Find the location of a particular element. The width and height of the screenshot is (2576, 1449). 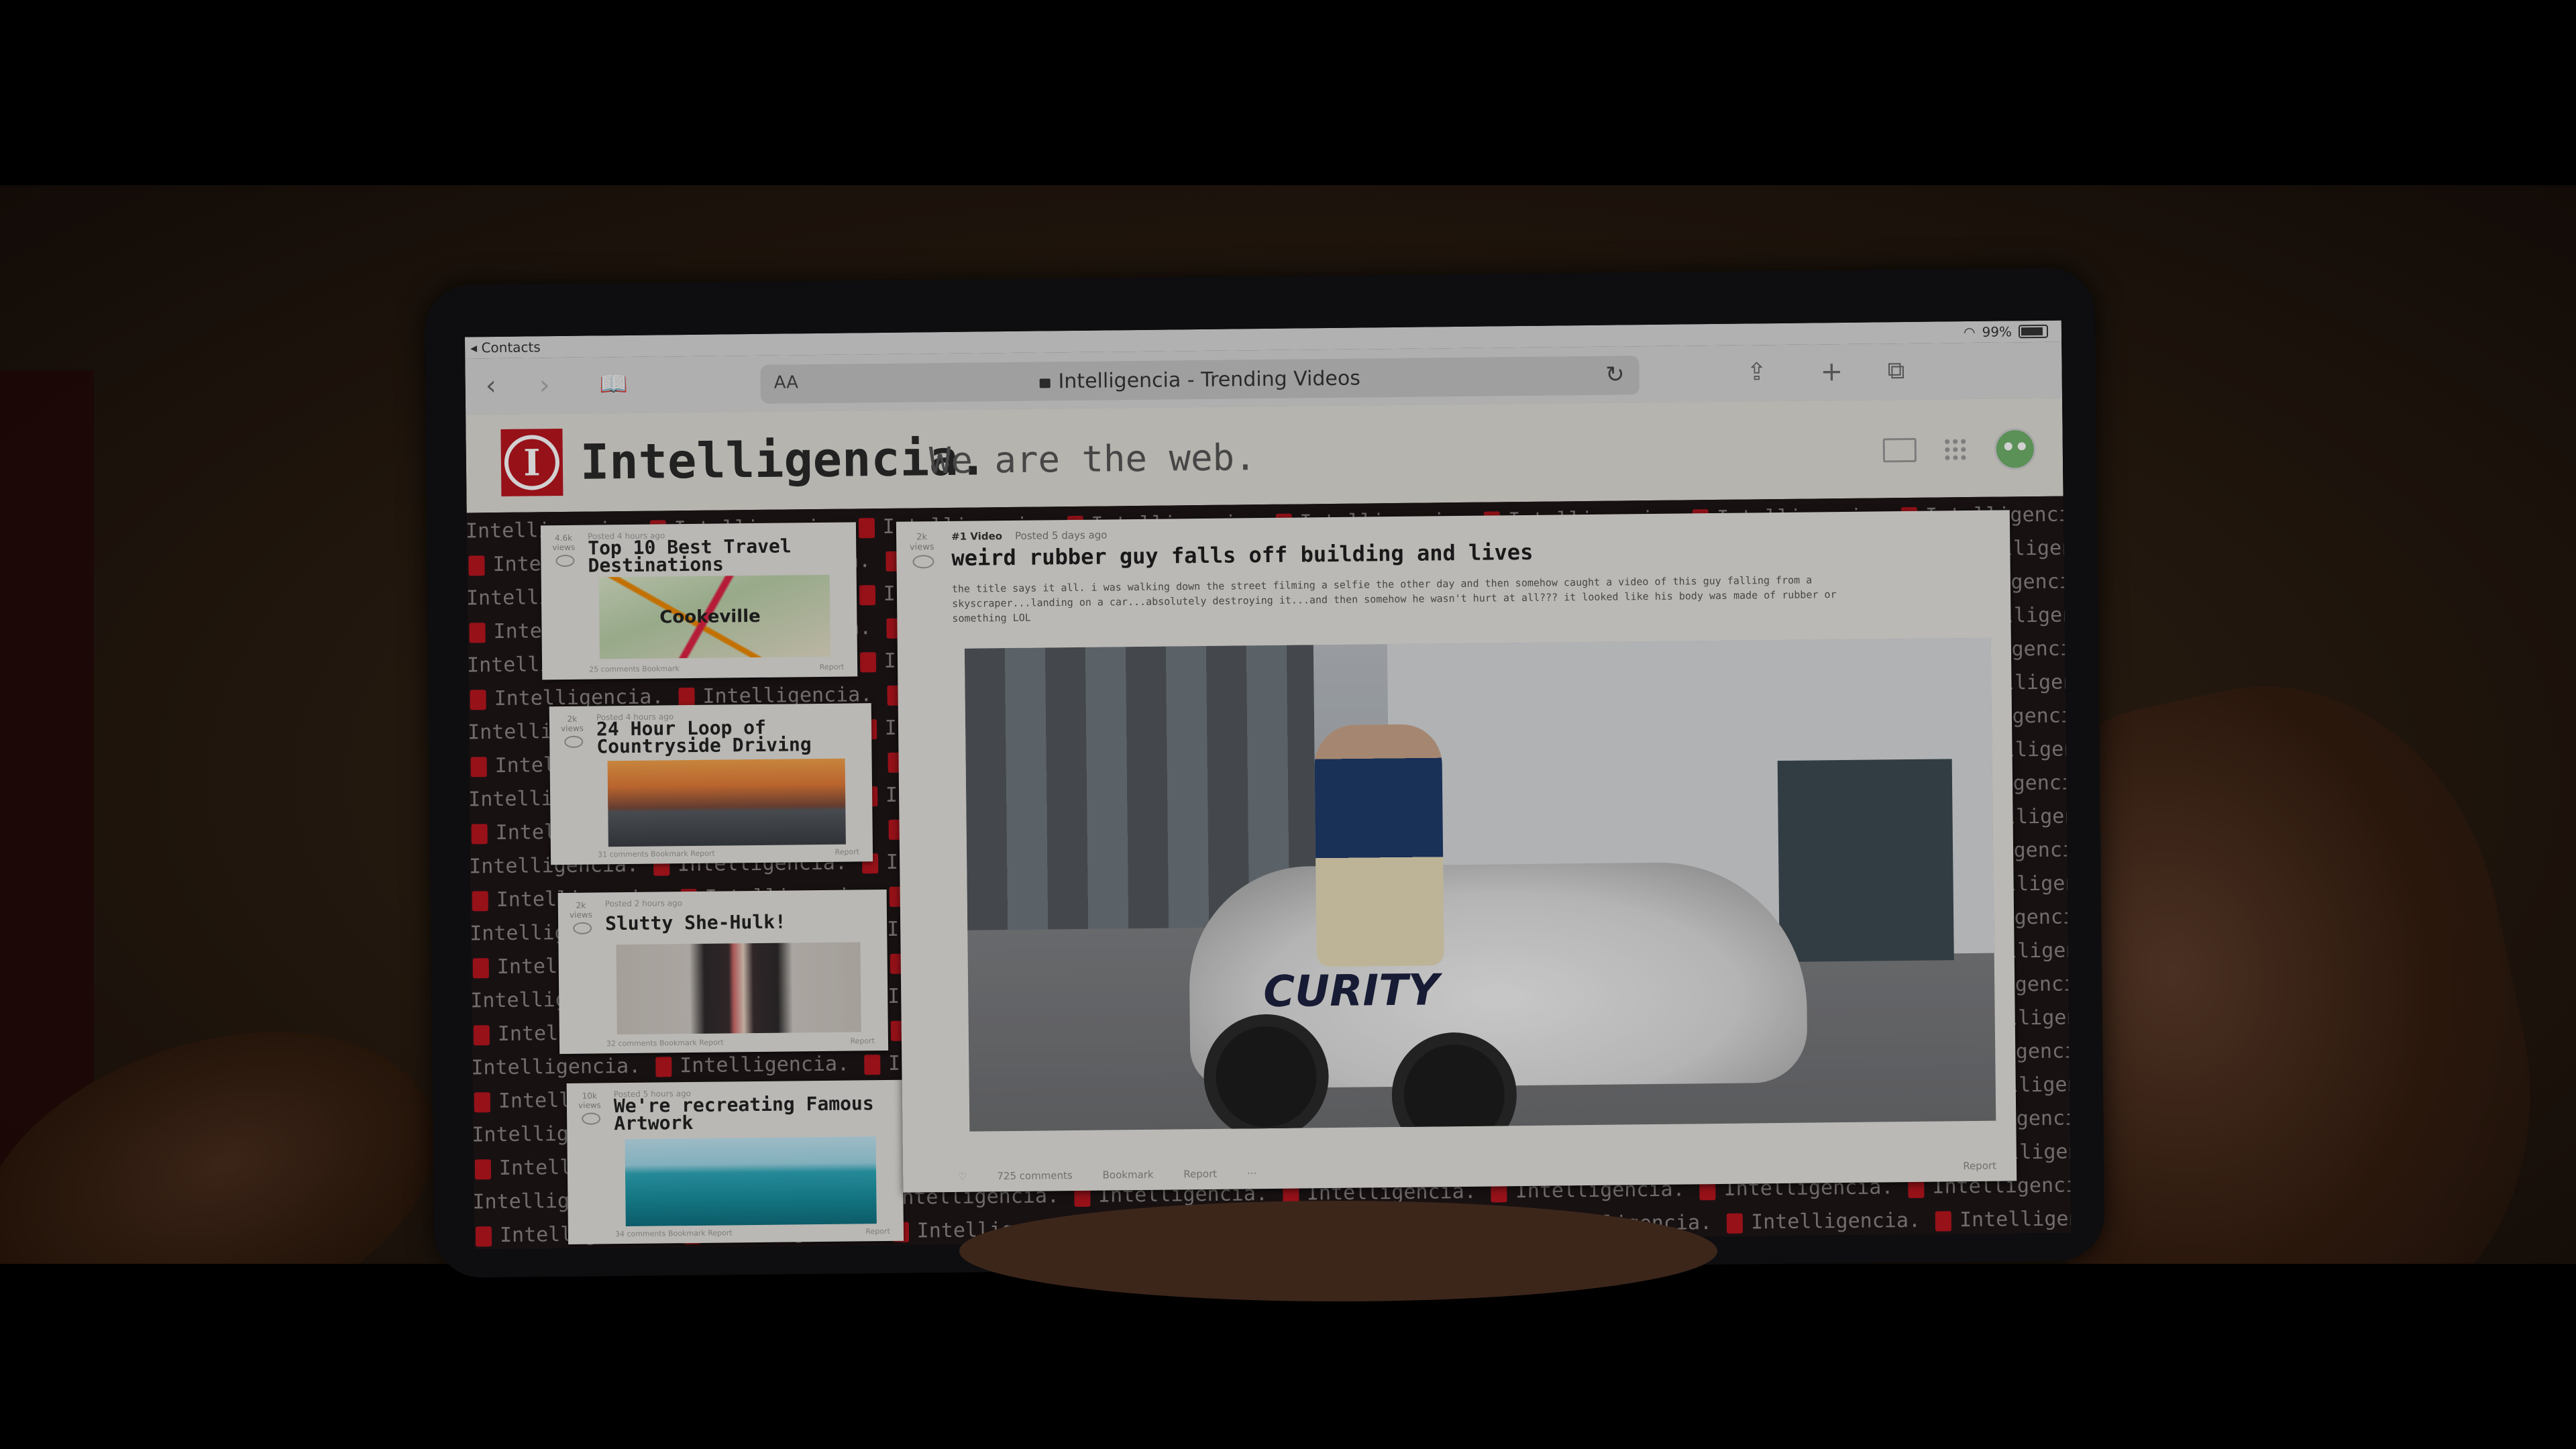

wifi-icon: ◠ is located at coordinates (1969, 332).